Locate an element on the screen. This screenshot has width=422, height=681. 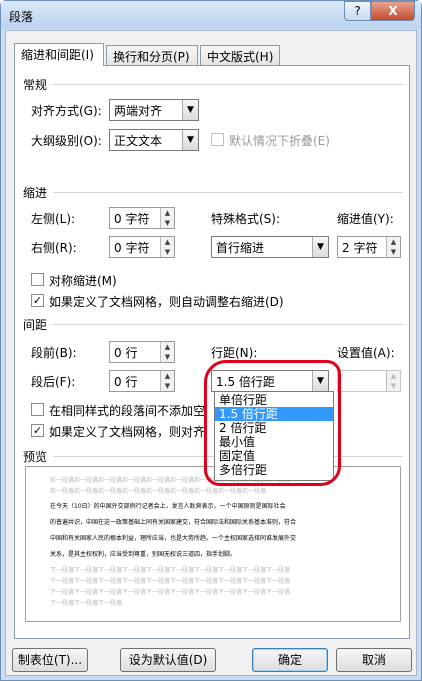
preview-prev-line: 前一段落前一段落前一段落前一段落前一段落前一段落前一段落前一段落前一段落 is located at coordinates (158, 491).